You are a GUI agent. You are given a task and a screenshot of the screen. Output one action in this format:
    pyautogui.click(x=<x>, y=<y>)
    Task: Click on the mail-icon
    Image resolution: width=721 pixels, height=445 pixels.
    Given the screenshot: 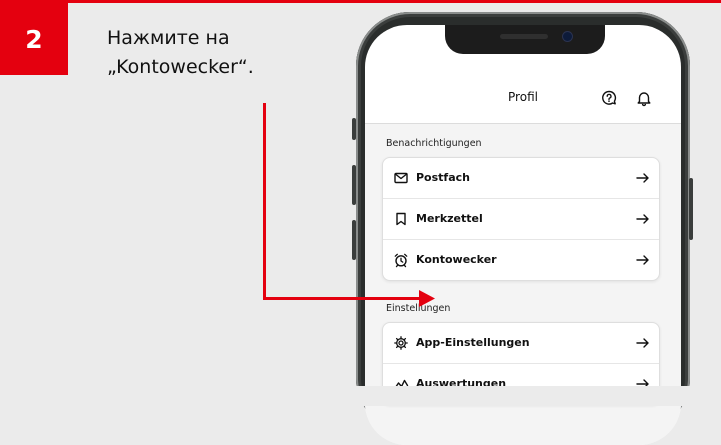 What is the action you would take?
    pyautogui.click(x=401, y=178)
    